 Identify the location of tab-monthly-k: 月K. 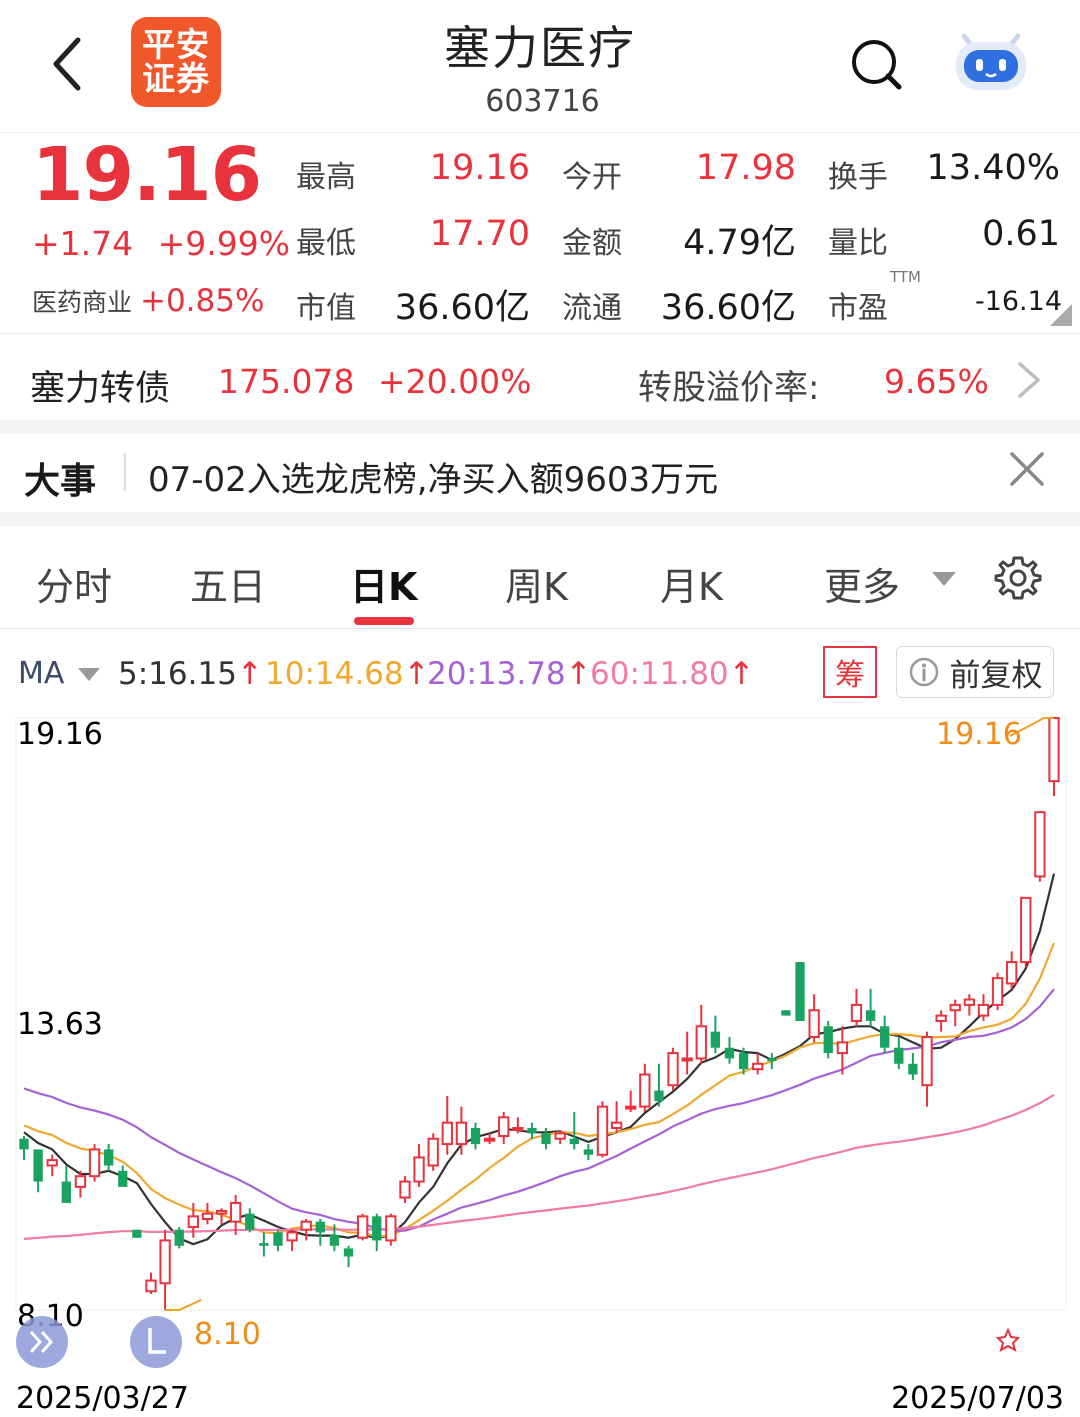
(691, 583).